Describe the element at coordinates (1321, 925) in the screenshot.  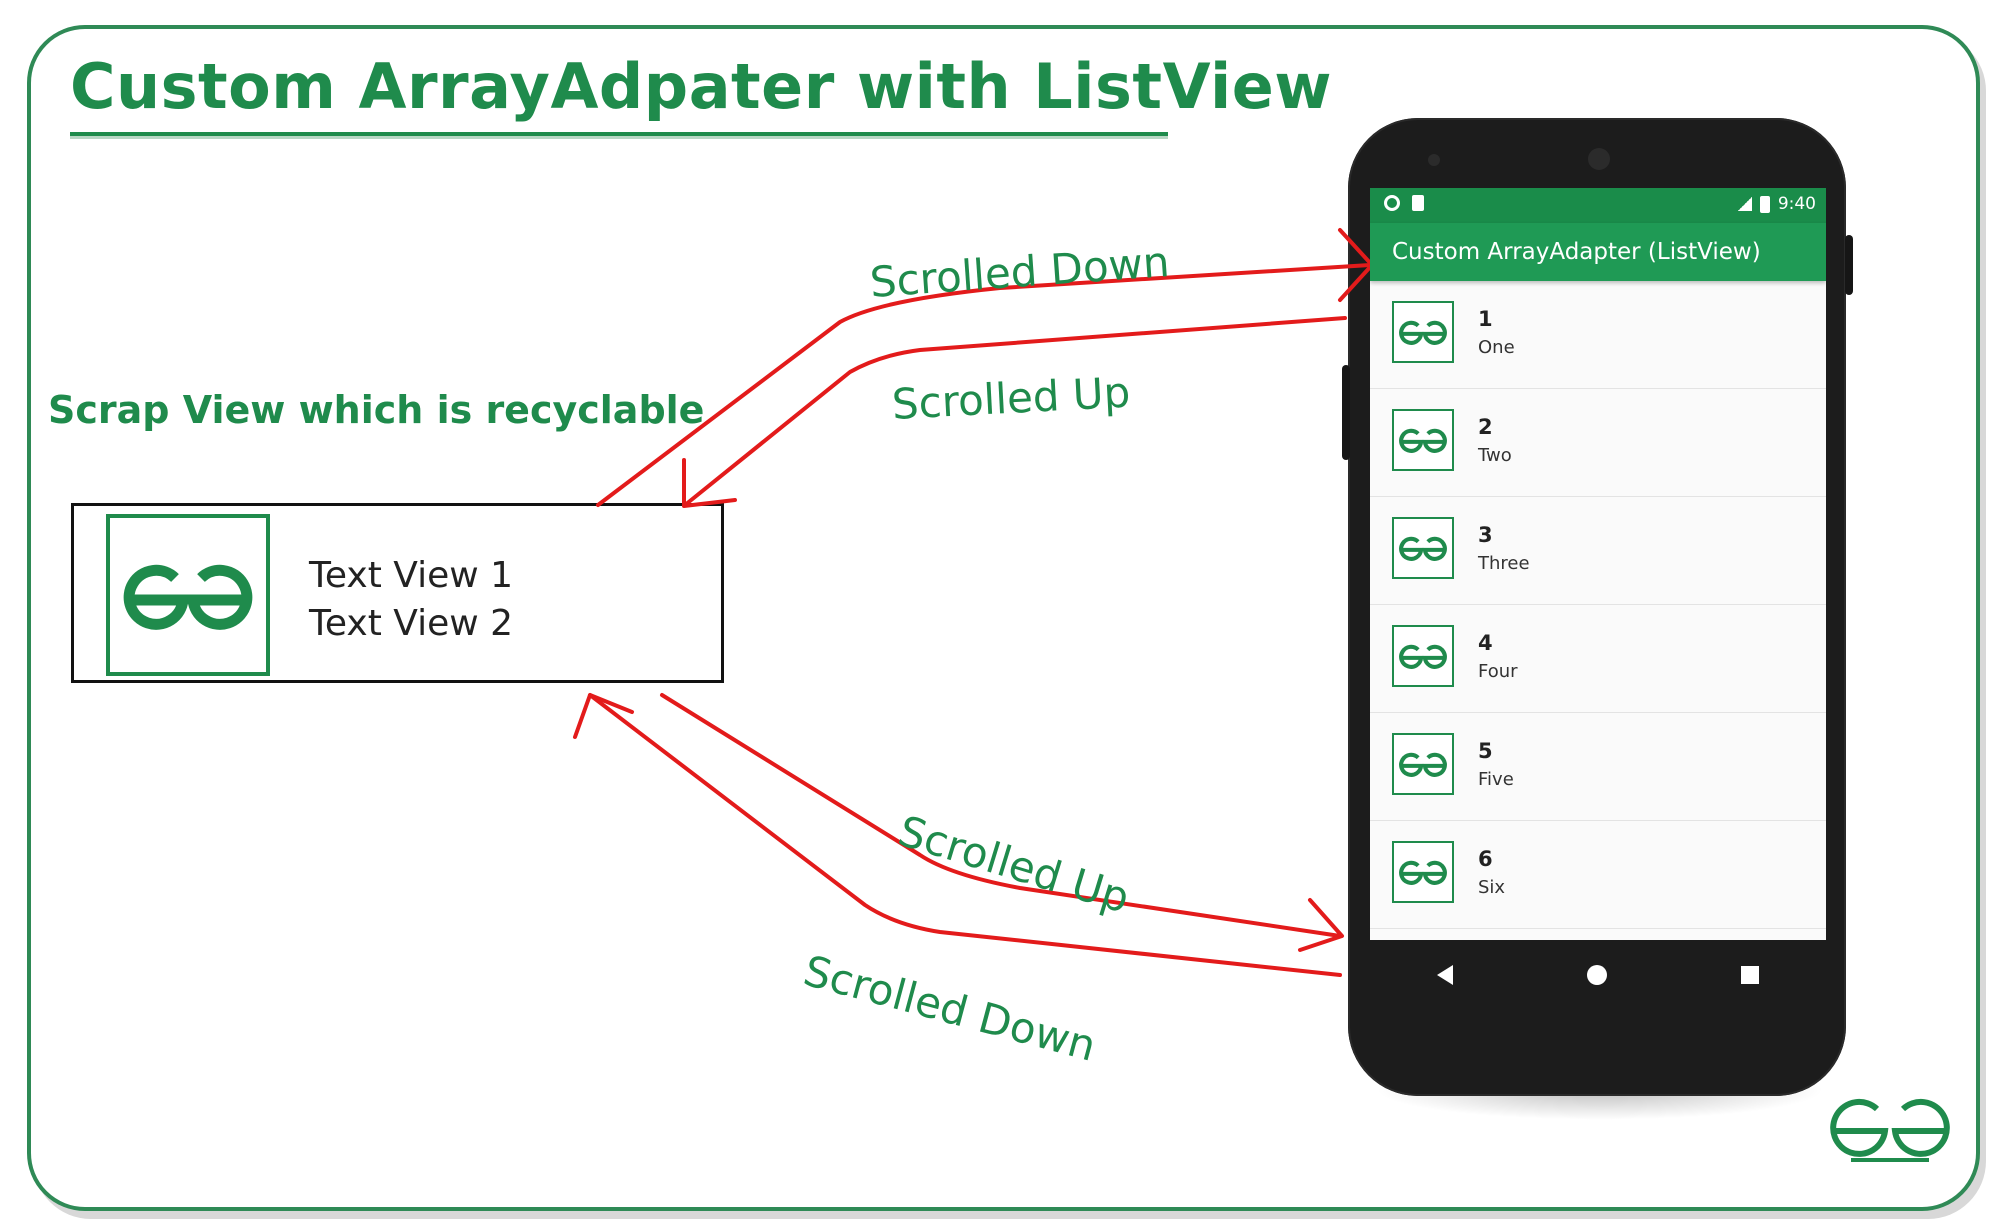
I see `arrowhead-bottom-forward` at that location.